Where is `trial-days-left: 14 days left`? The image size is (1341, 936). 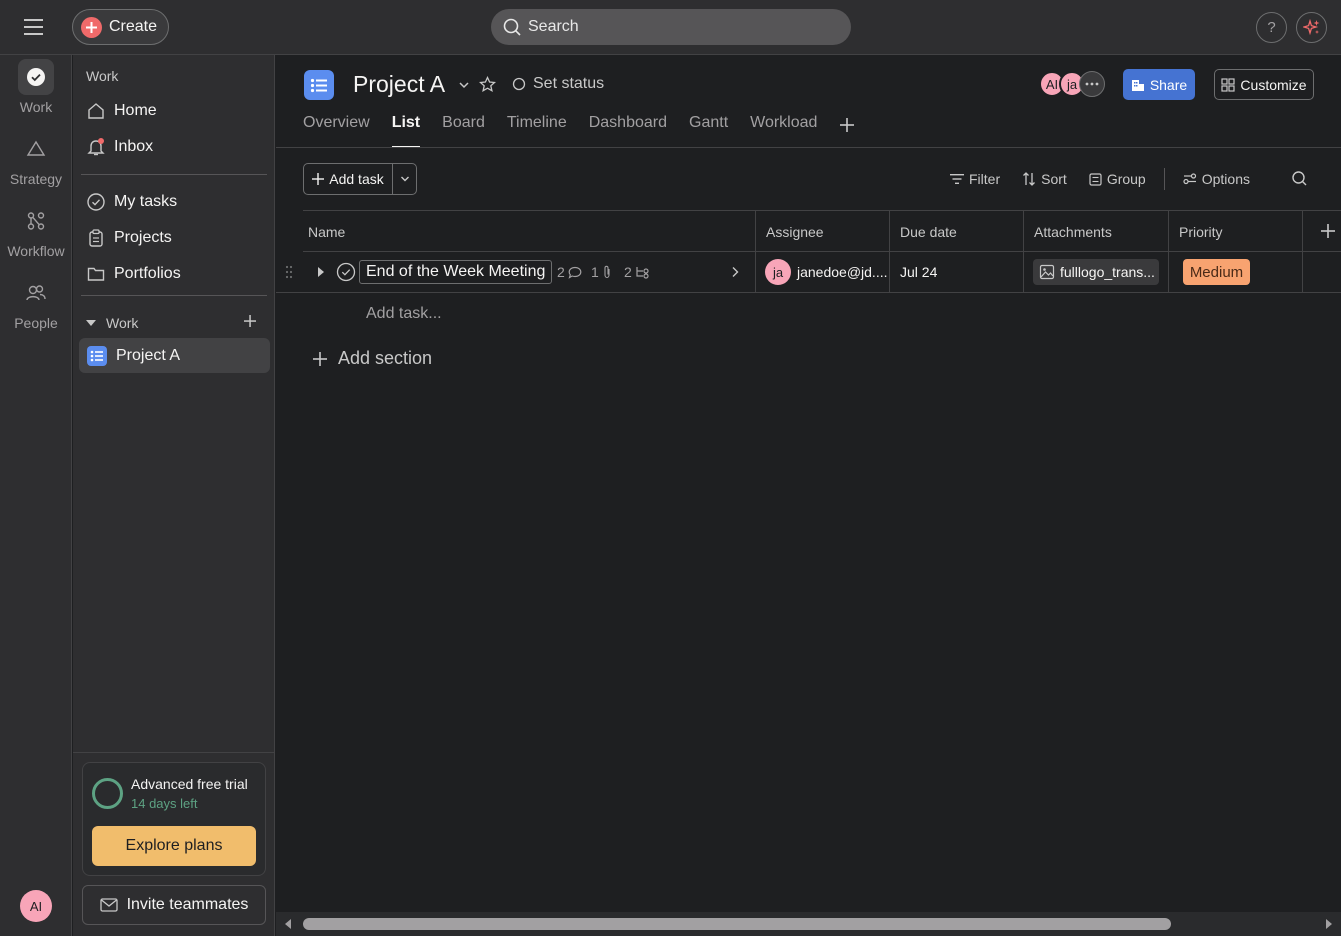
trial-days-left: 14 days left is located at coordinates (164, 803).